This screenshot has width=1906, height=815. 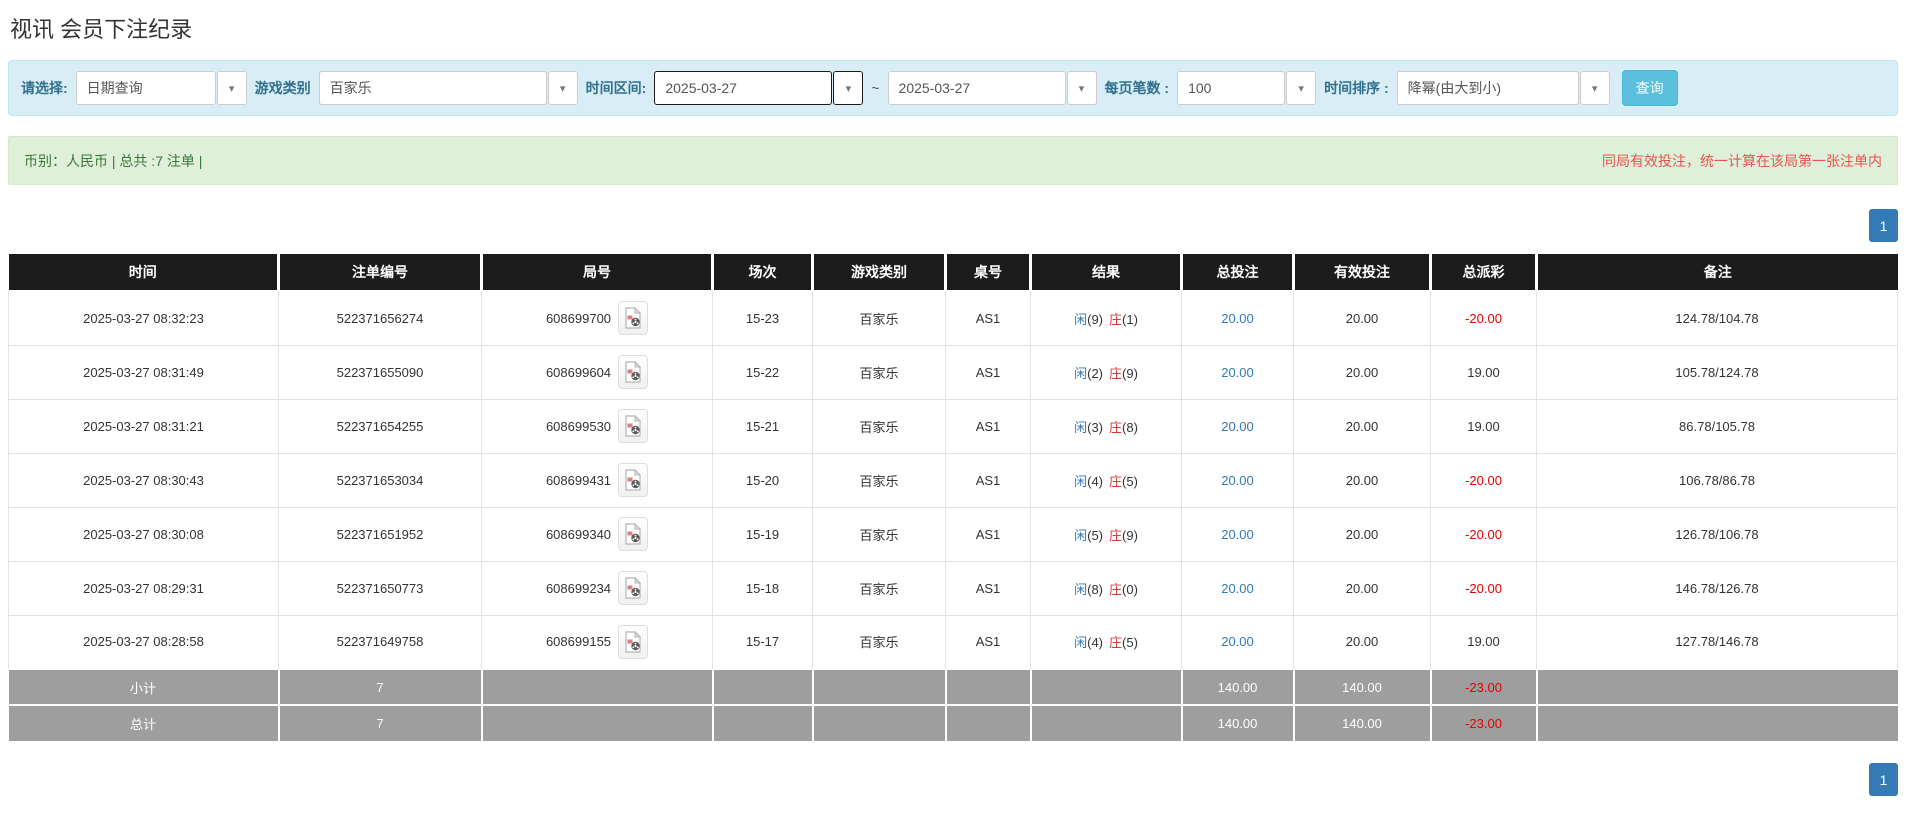 What do you see at coordinates (762, 642) in the screenshot?
I see `cell-session: 15-17` at bounding box center [762, 642].